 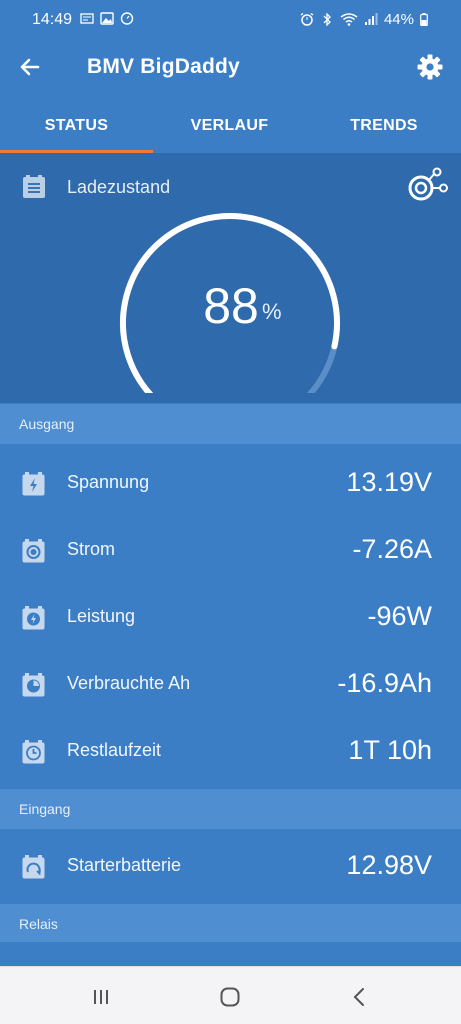 What do you see at coordinates (390, 750) in the screenshot?
I see `row-value: 1T 10h` at bounding box center [390, 750].